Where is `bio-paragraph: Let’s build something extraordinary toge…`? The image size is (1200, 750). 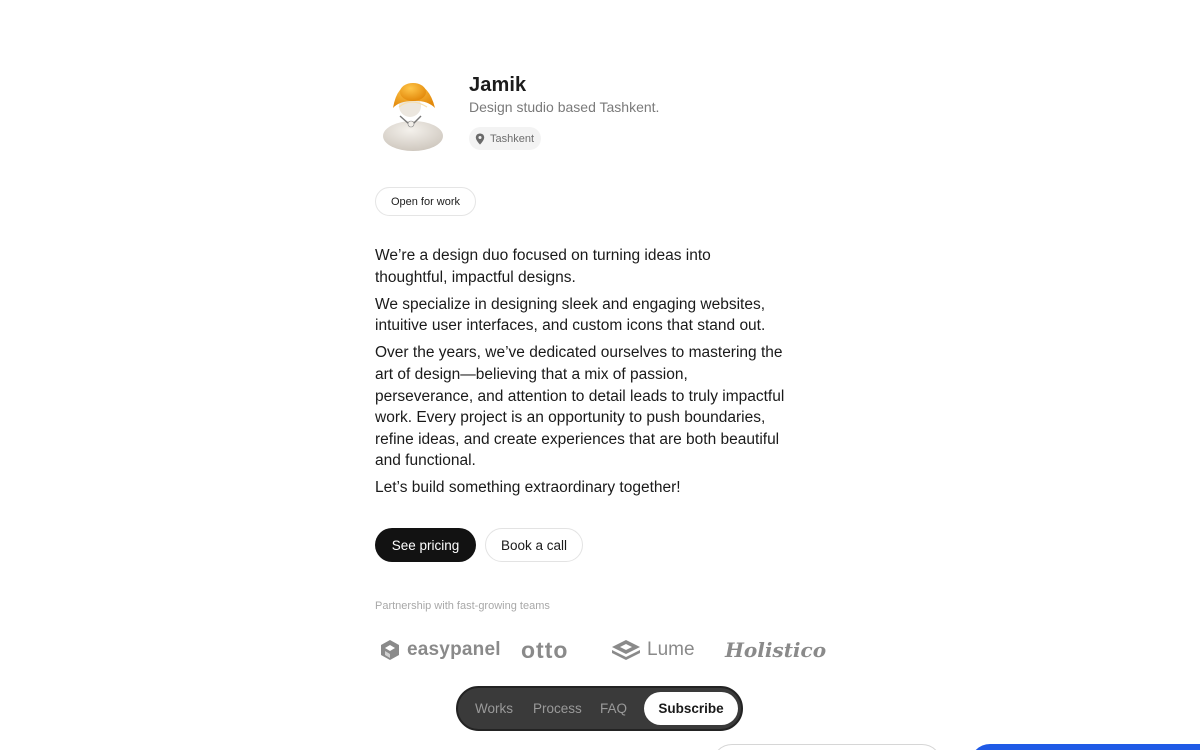 bio-paragraph: Let’s build something extraordinary toge… is located at coordinates (528, 488).